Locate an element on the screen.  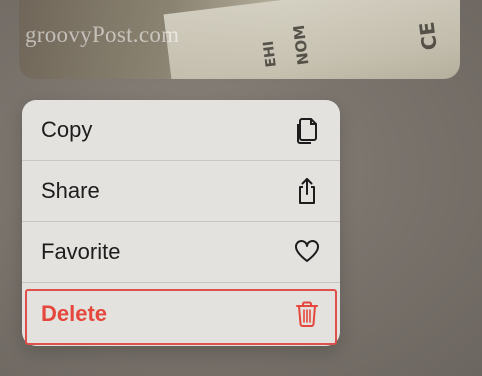
menu-item-copy: Copy is located at coordinates (181, 130).